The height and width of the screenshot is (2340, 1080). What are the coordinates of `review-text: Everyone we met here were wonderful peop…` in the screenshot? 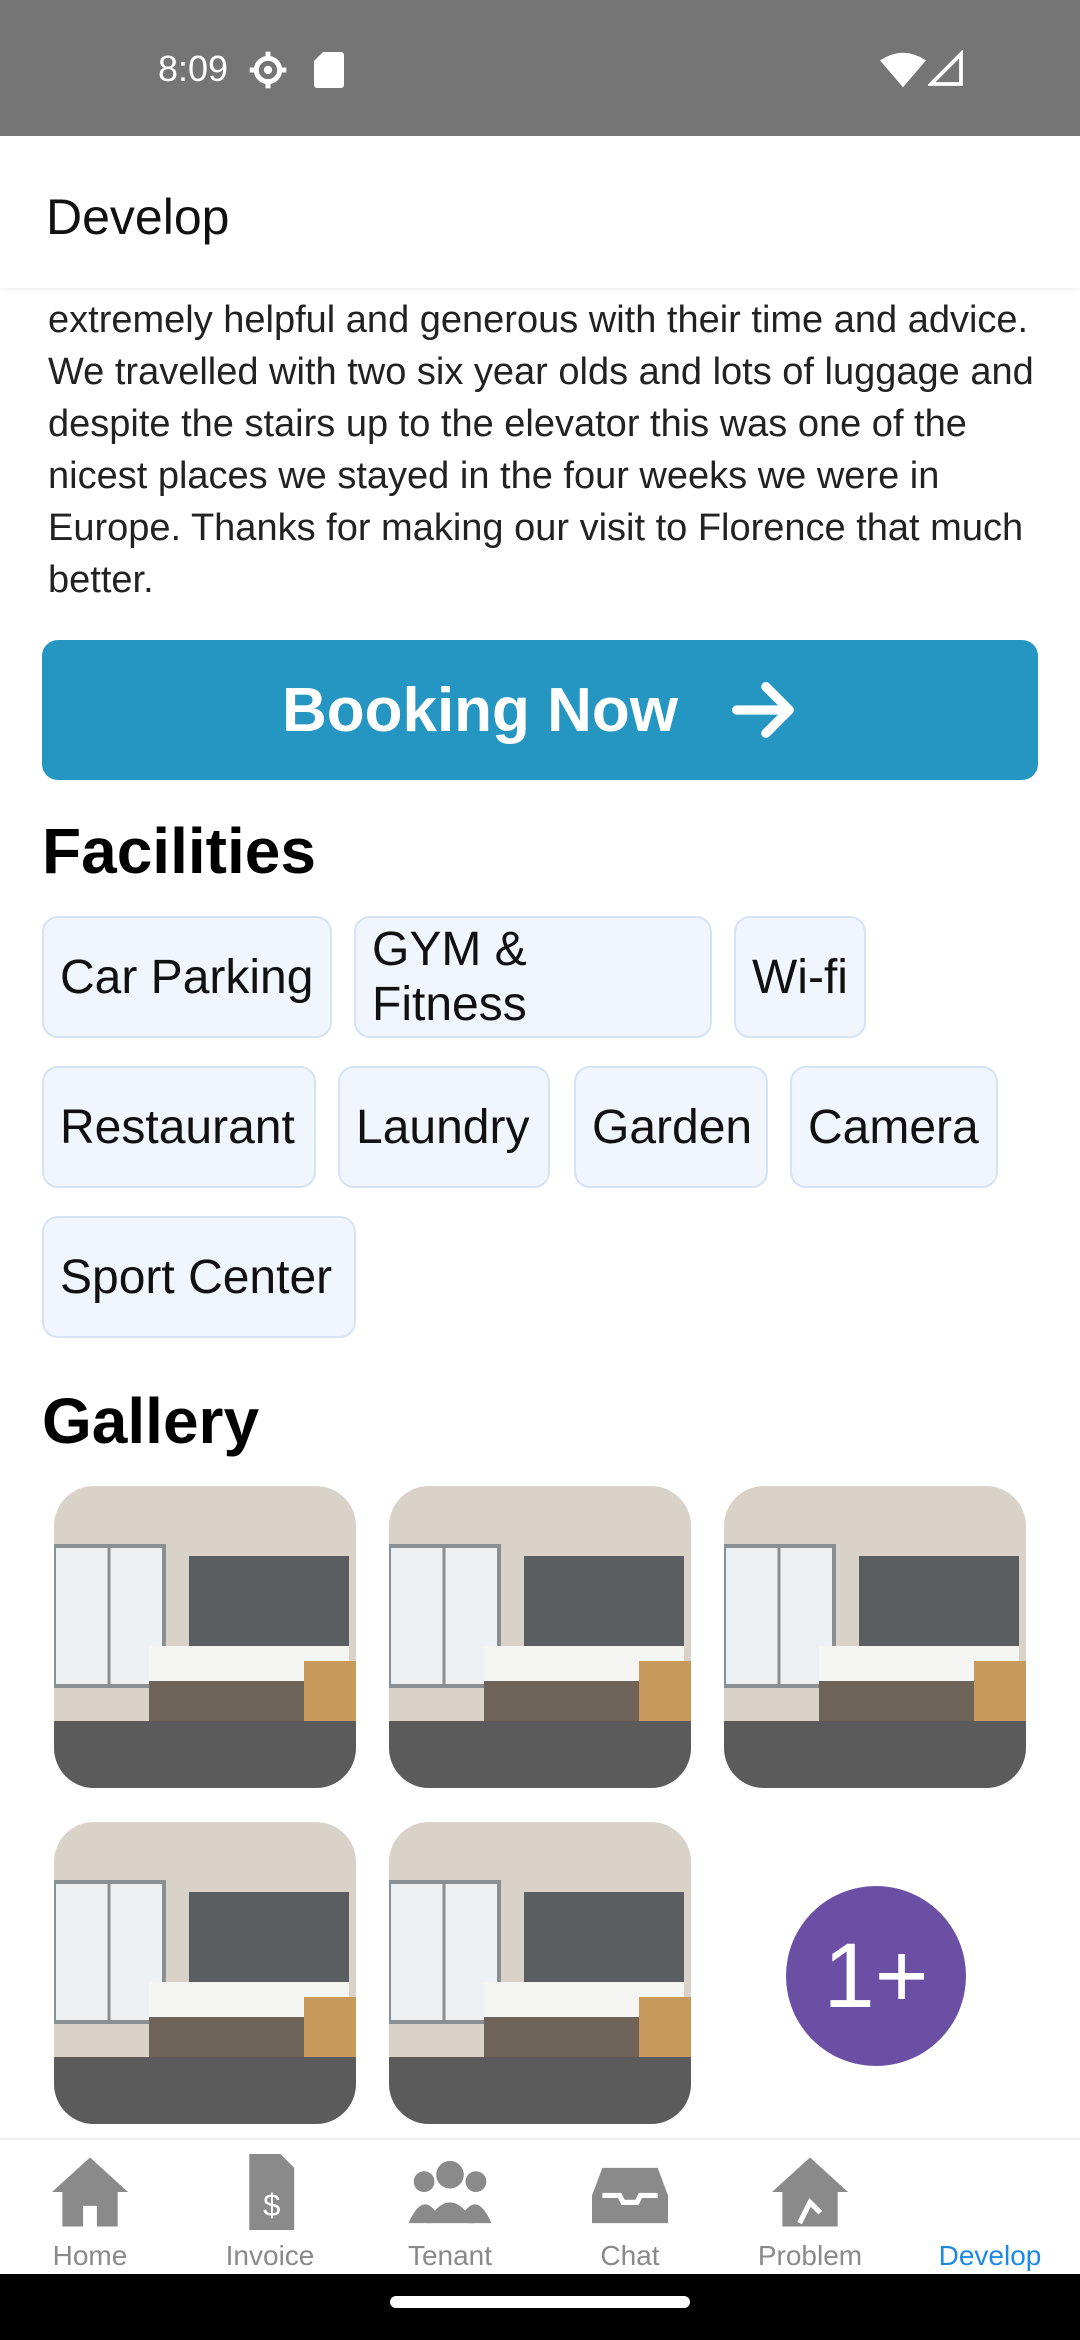 It's located at (541, 444).